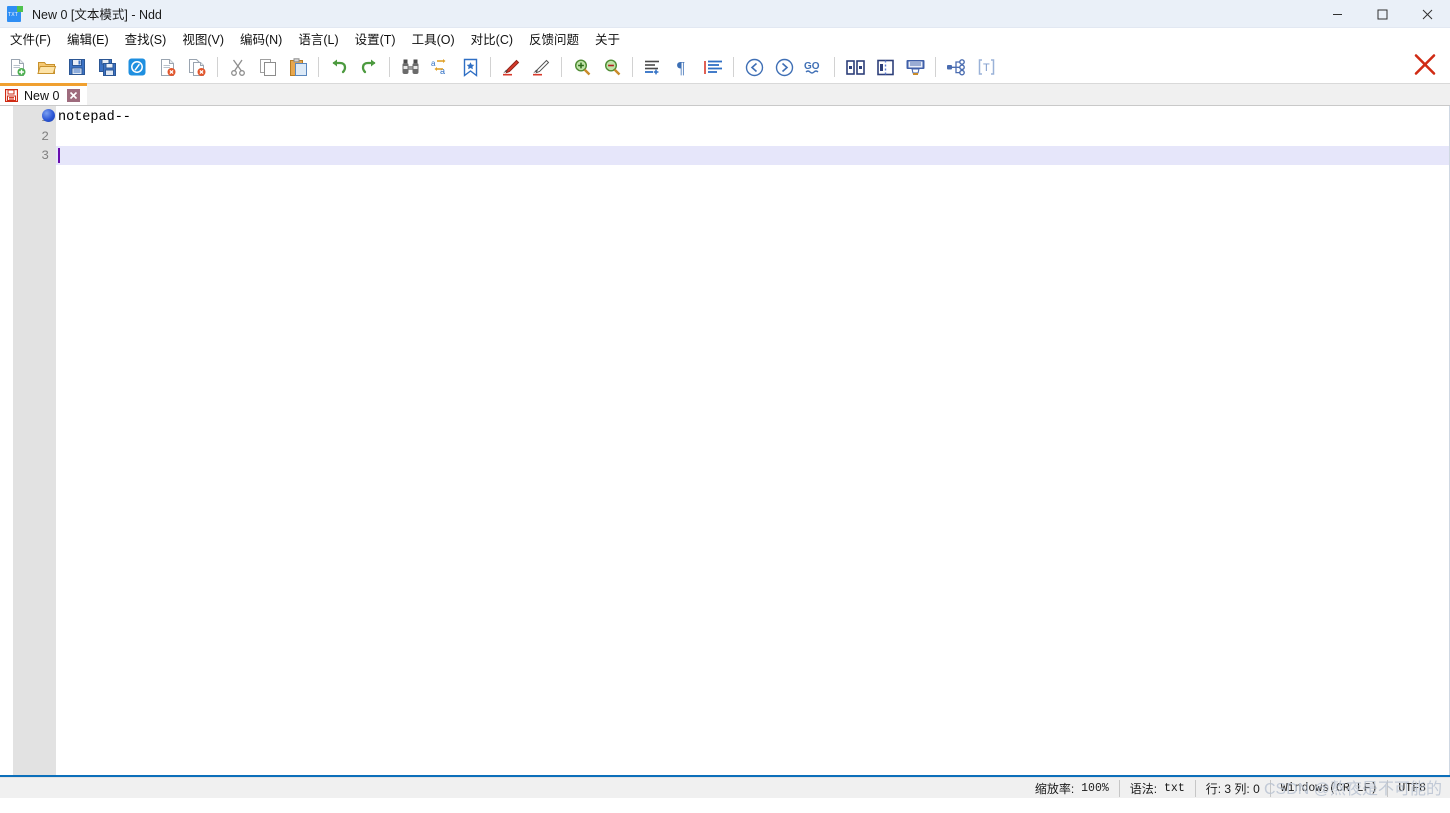  I want to click on tab-label: New 0, so click(42, 95).